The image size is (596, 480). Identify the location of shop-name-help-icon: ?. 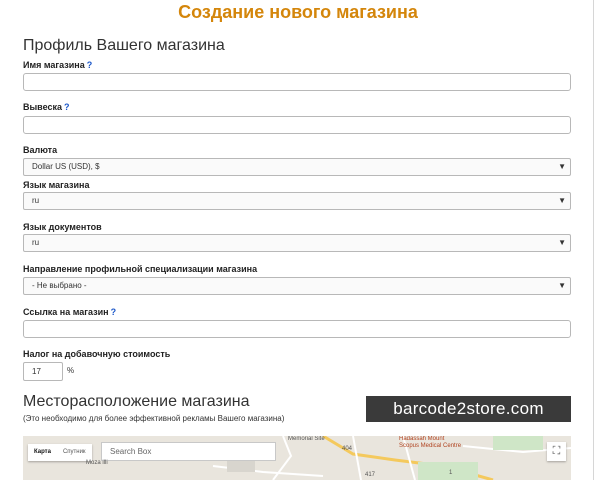
(90, 65).